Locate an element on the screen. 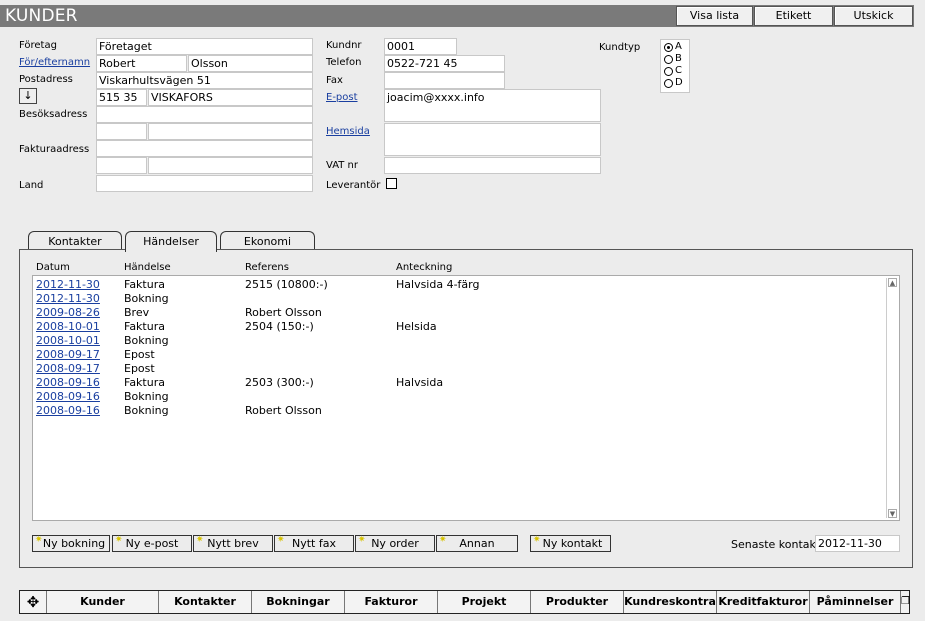 This screenshot has width=925, height=621. move-icon: ✥ is located at coordinates (33, 602).